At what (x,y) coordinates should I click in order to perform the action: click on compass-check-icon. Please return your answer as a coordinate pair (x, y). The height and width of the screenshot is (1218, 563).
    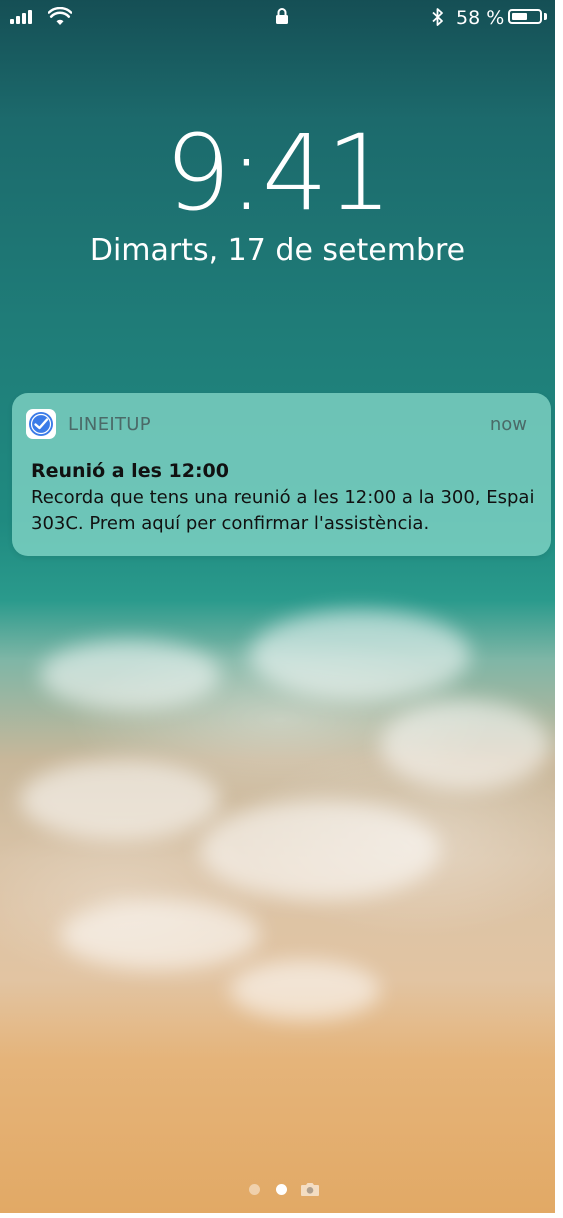
    Looking at the image, I should click on (41, 424).